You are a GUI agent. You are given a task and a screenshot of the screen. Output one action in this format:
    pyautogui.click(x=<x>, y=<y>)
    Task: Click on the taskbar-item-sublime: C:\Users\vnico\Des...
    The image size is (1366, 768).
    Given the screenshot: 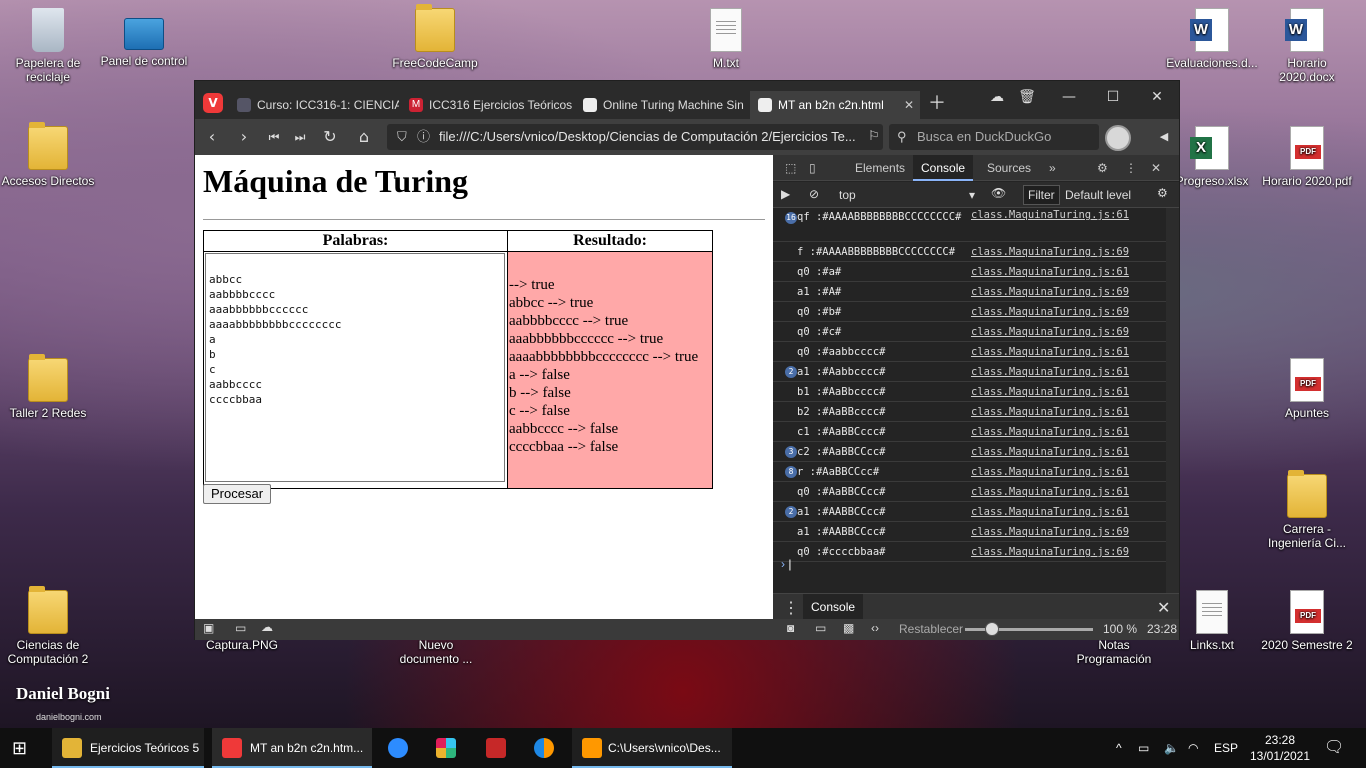 What is the action you would take?
    pyautogui.click(x=652, y=748)
    